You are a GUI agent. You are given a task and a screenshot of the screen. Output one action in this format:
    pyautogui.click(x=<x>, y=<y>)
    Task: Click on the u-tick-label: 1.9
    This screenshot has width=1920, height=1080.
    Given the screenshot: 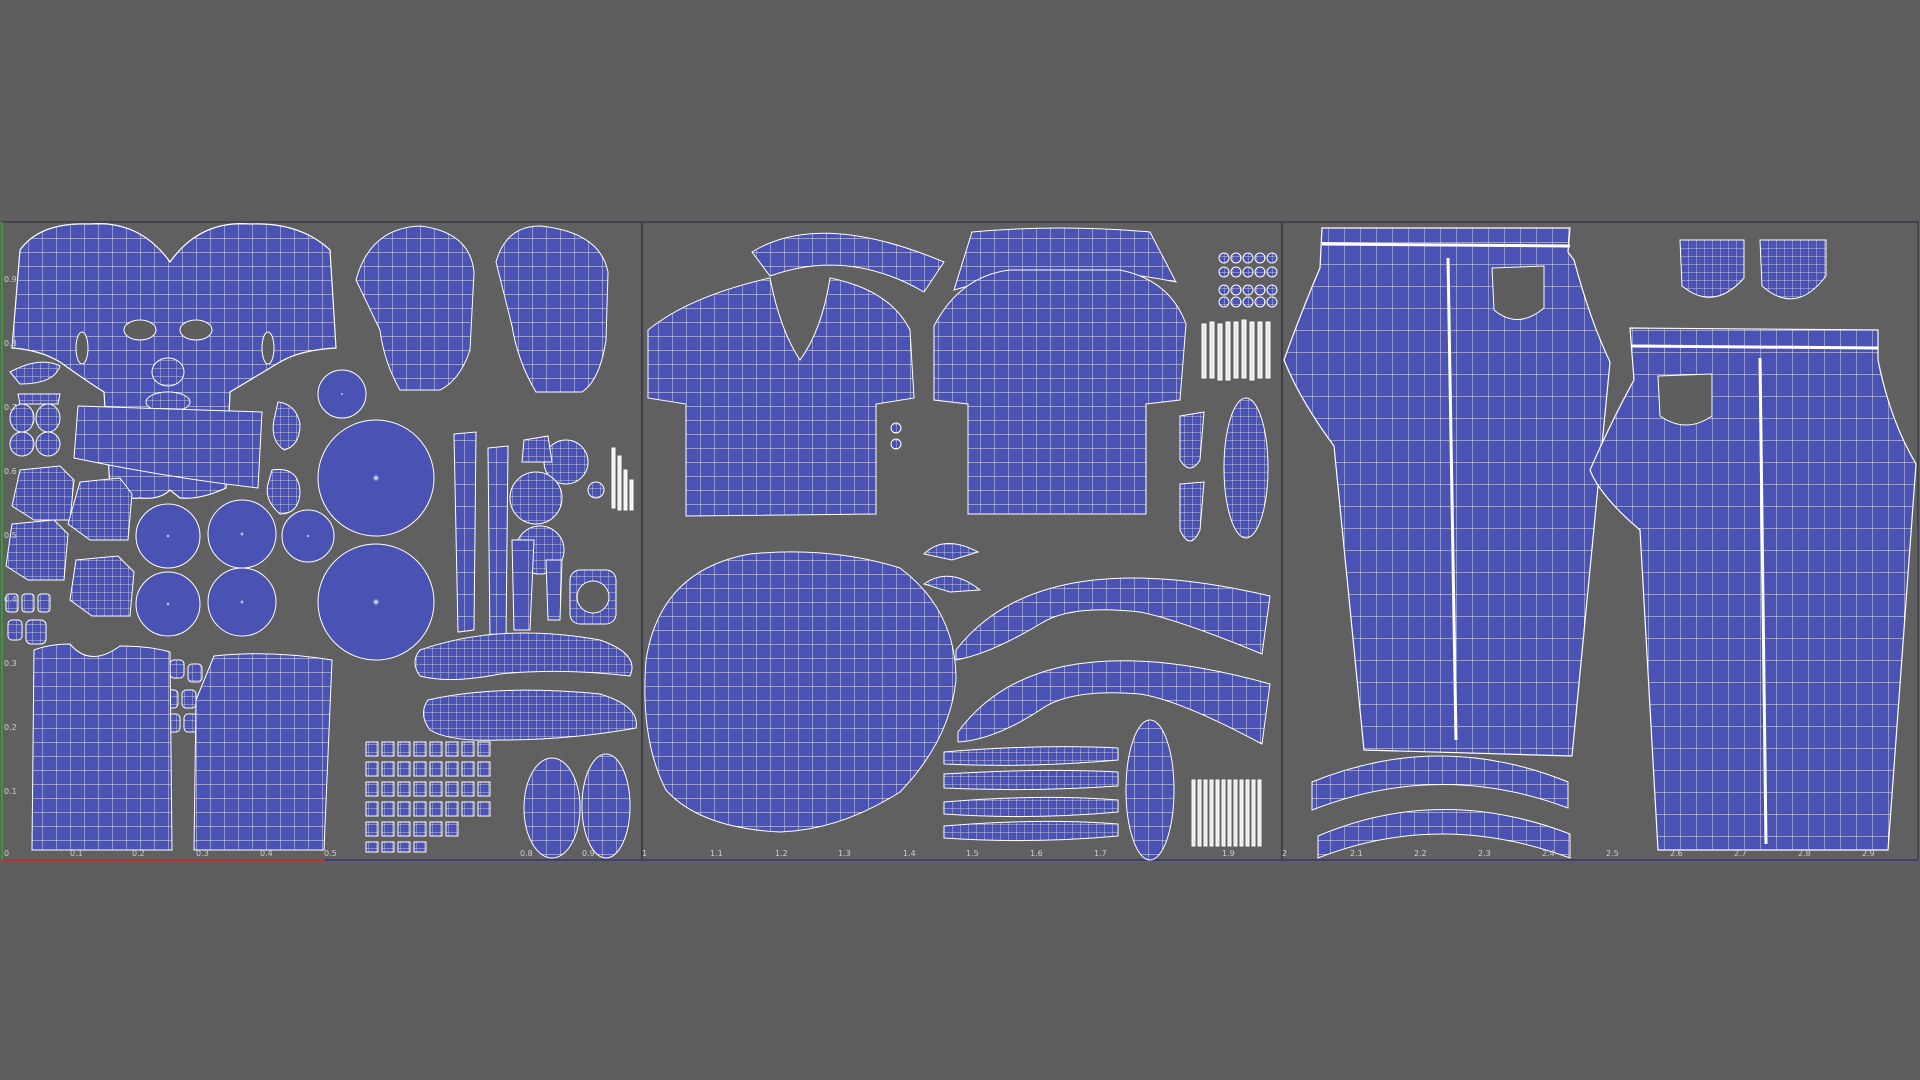 What is the action you would take?
    pyautogui.click(x=1228, y=853)
    